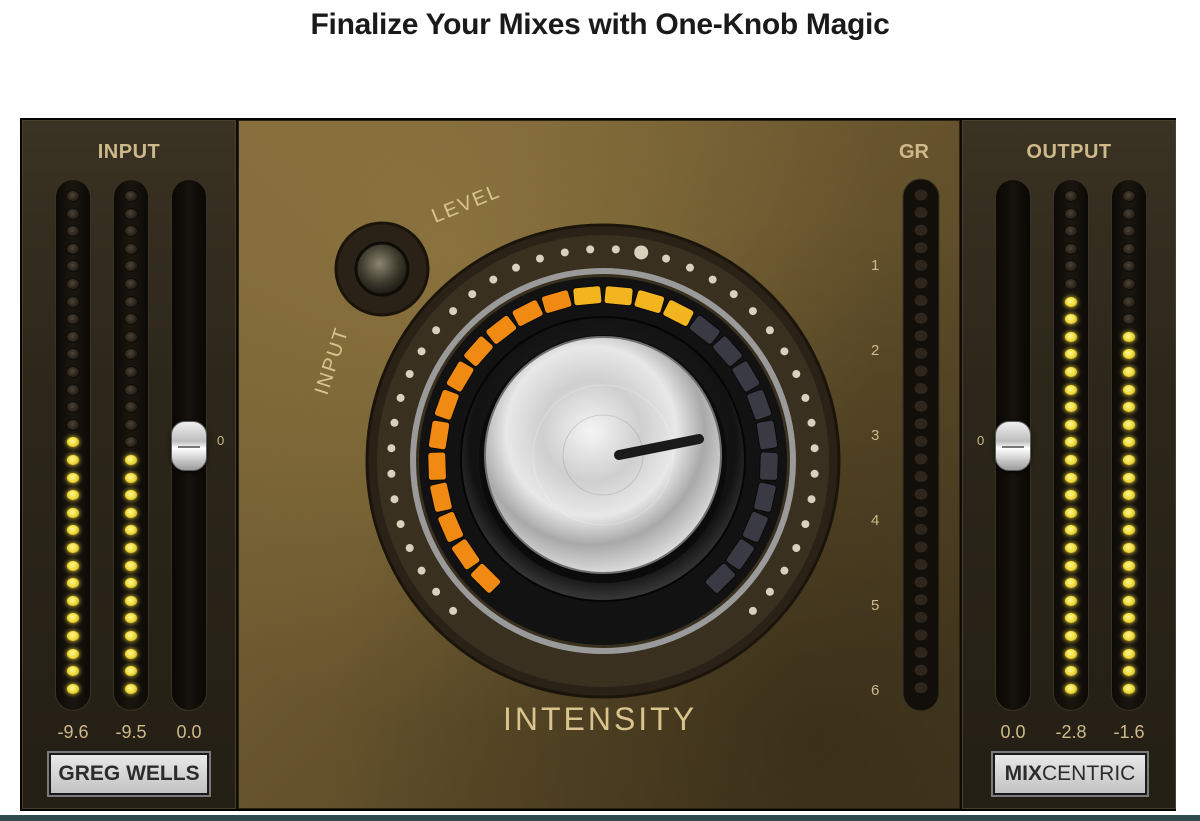 The width and height of the screenshot is (1200, 821). I want to click on output-panel-label: OUTPUT, so click(1069, 152).